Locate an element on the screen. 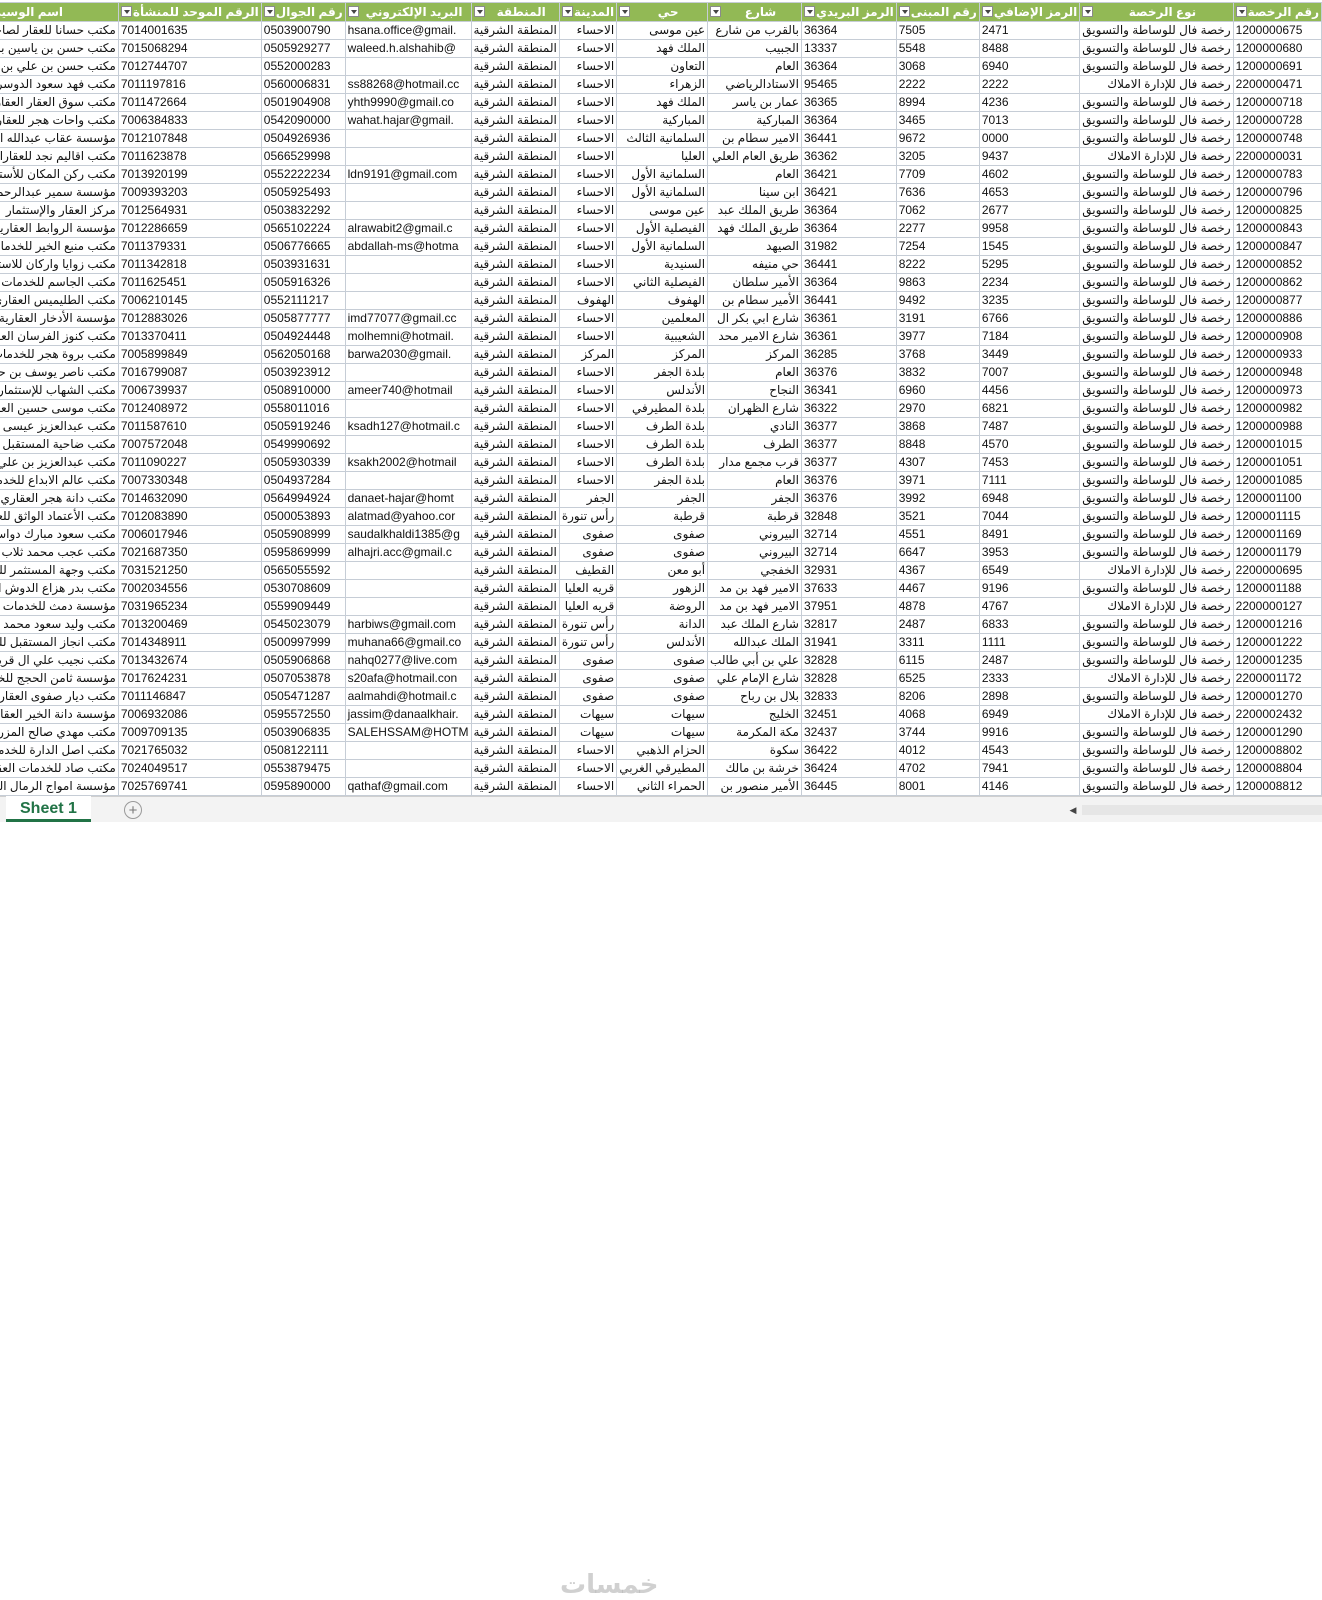 This screenshot has height=1600, width=1322. table-cell: الملك فهد is located at coordinates (662, 102).